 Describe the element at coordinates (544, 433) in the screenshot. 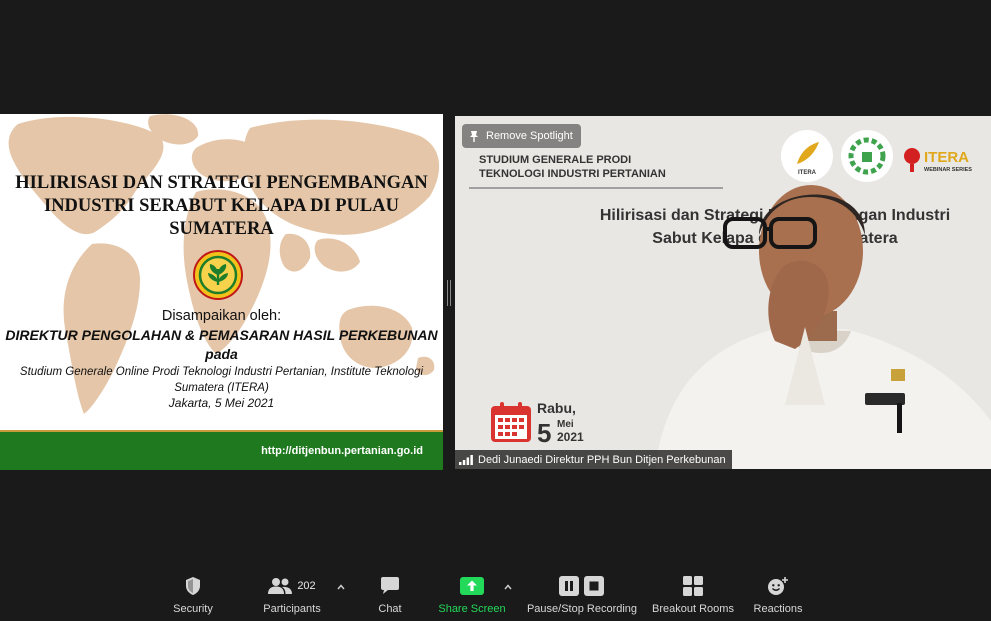

I see `day-number: 5` at that location.